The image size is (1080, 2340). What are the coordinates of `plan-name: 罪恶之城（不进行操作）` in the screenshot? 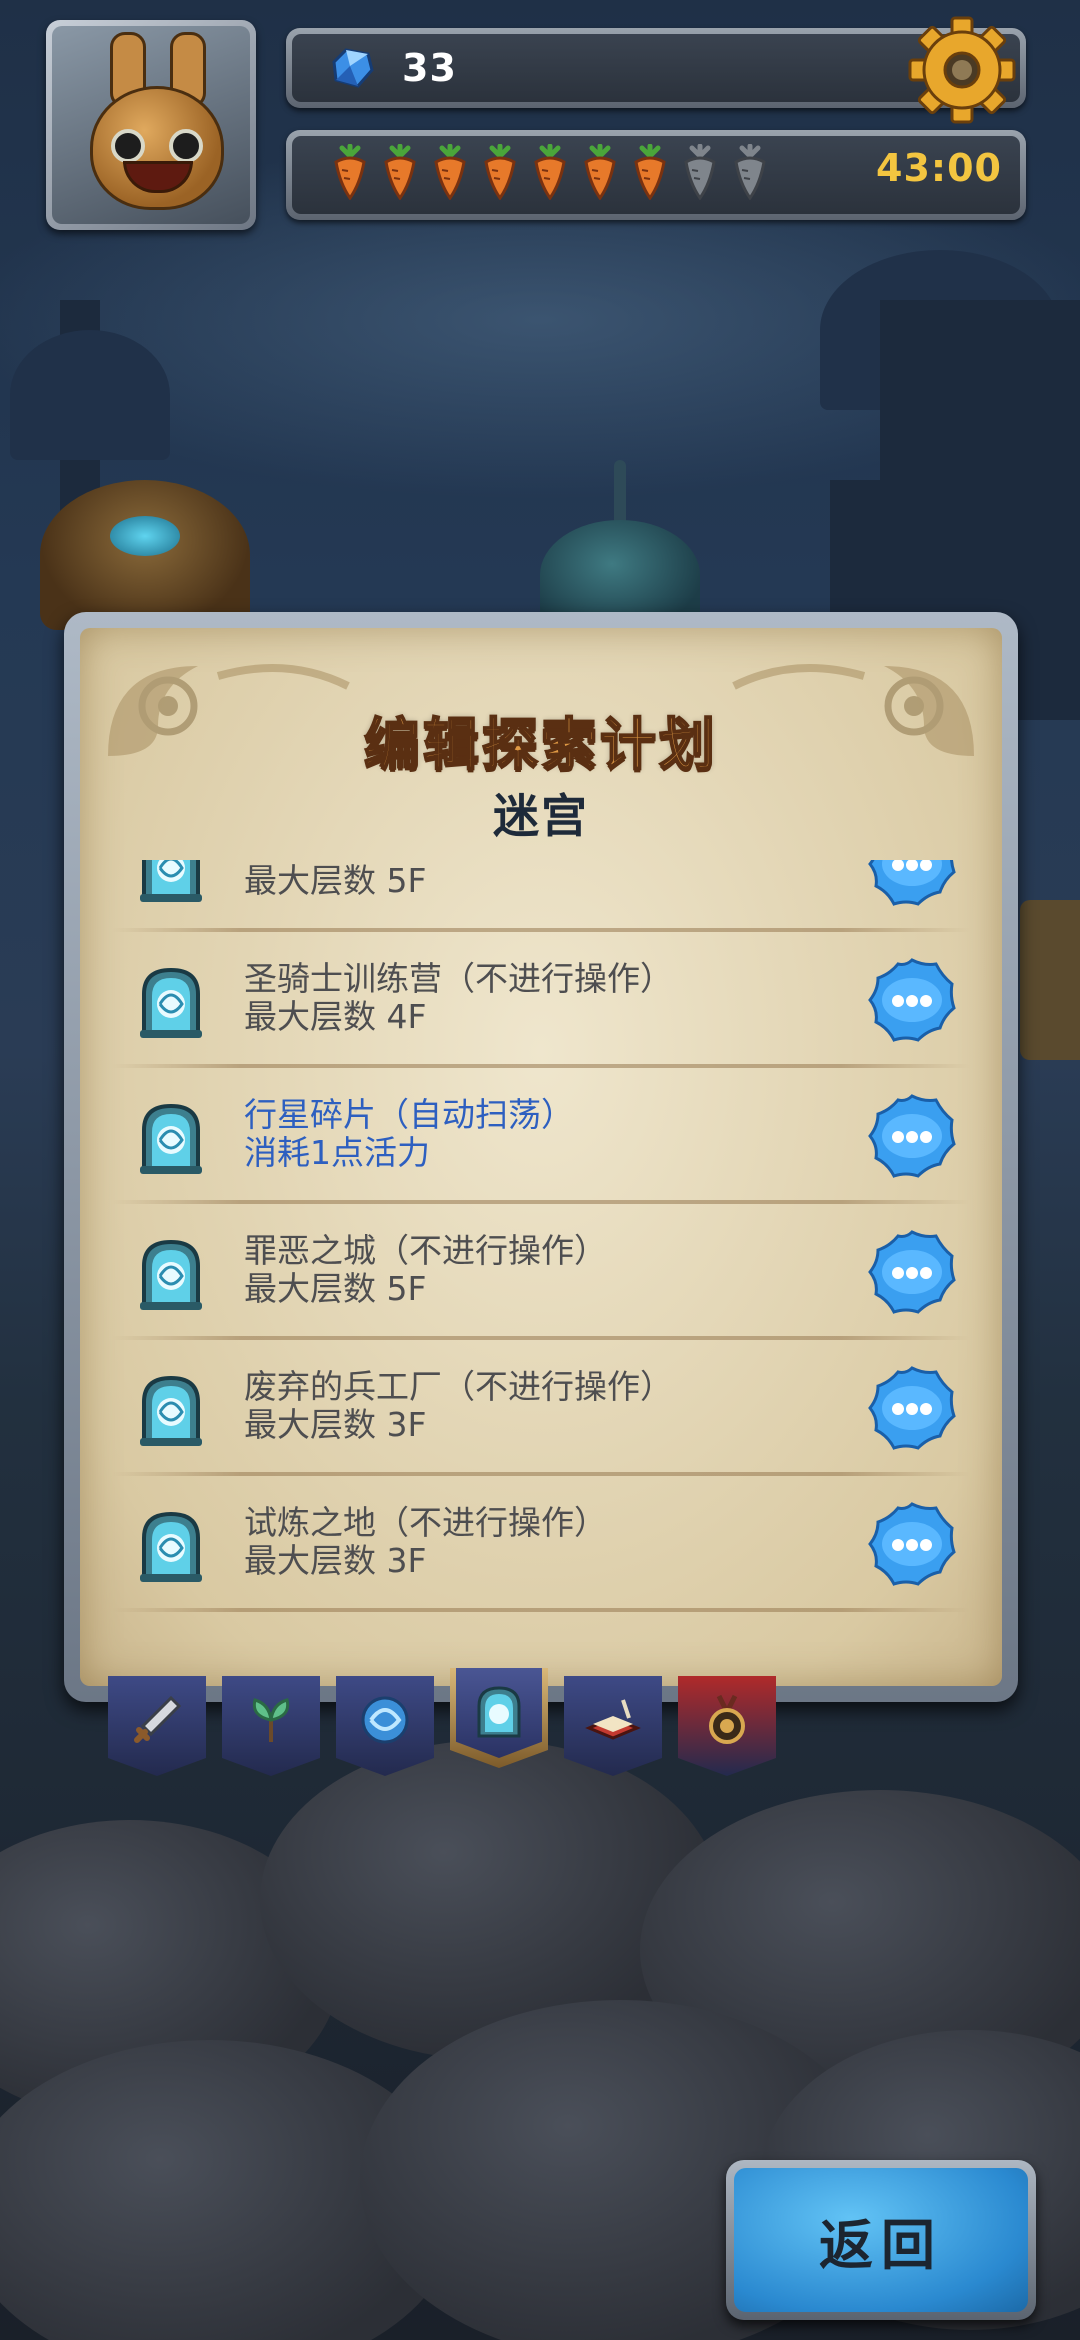 It's located at (425, 1250).